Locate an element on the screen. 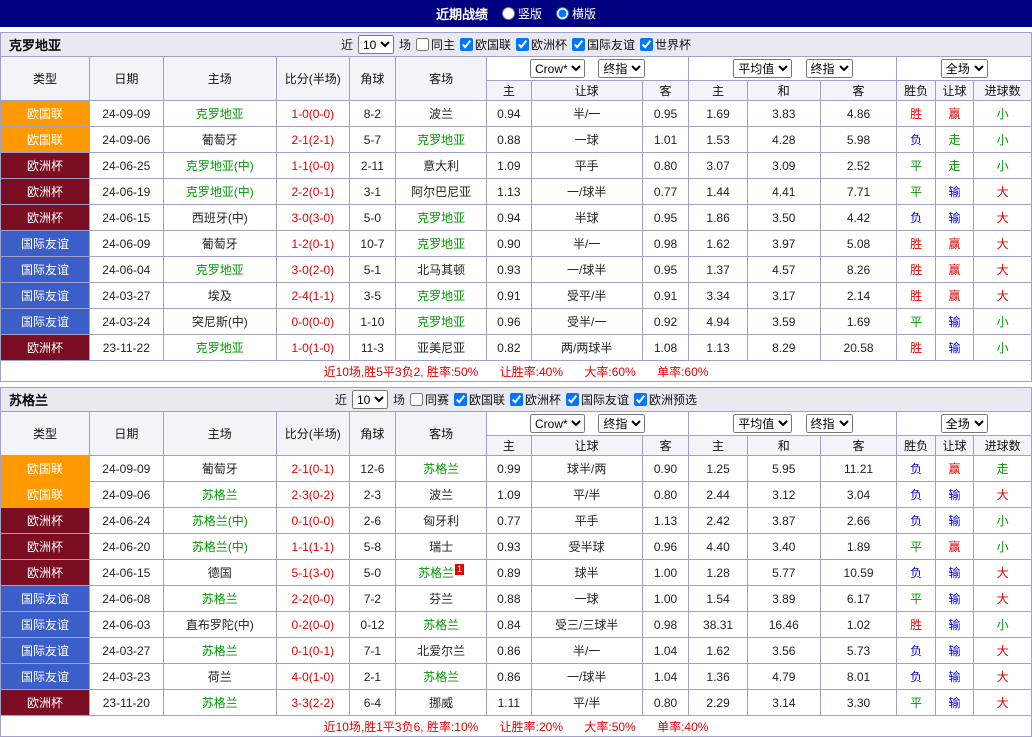 The height and width of the screenshot is (737, 1032). home-team-link: 直布罗陀(中) is located at coordinates (219, 624).